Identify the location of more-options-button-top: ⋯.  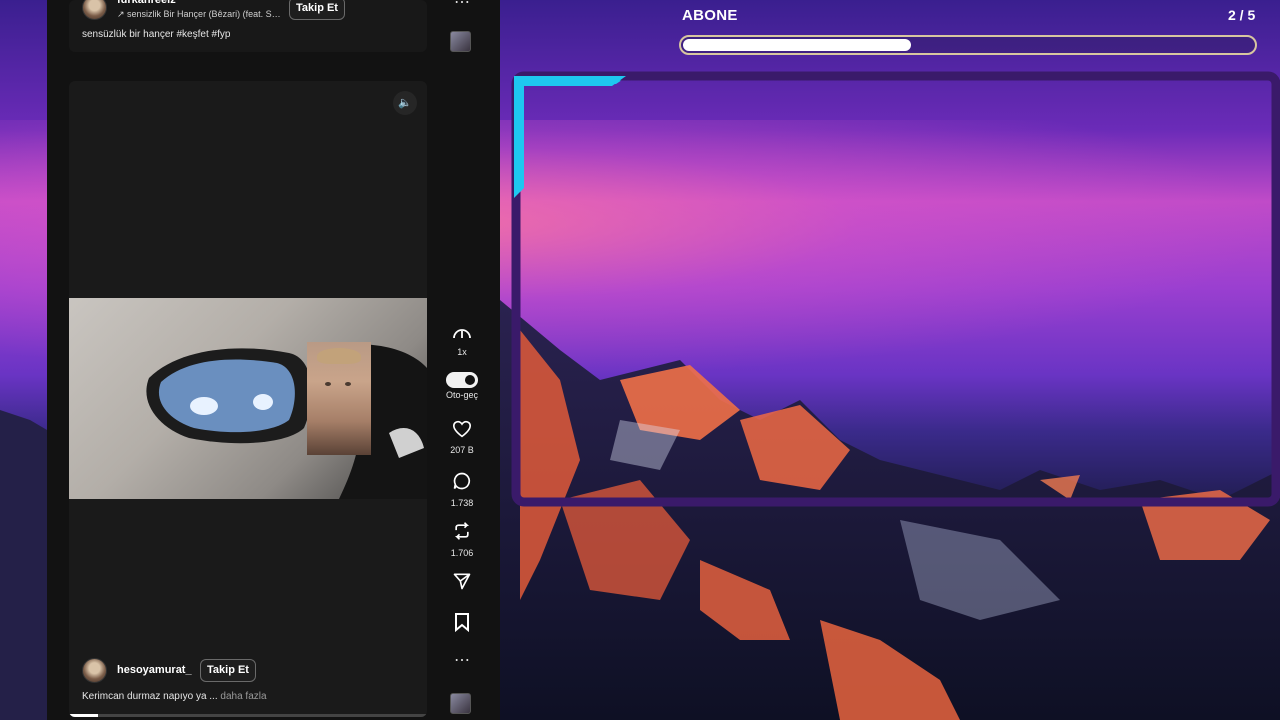
(462, 6).